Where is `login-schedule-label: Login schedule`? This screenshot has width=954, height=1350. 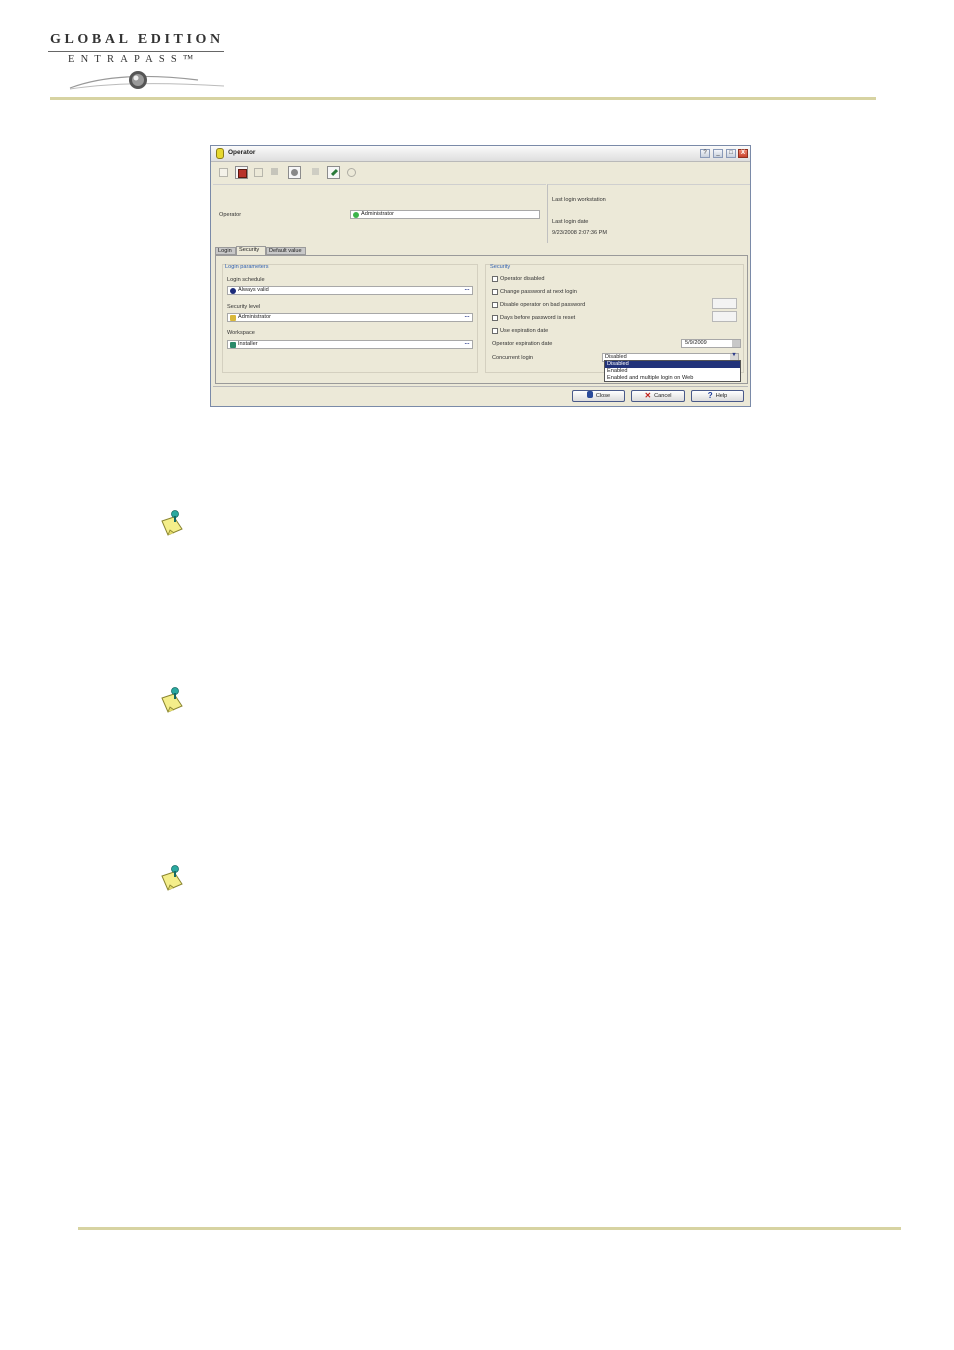
login-schedule-label: Login schedule is located at coordinates (246, 280).